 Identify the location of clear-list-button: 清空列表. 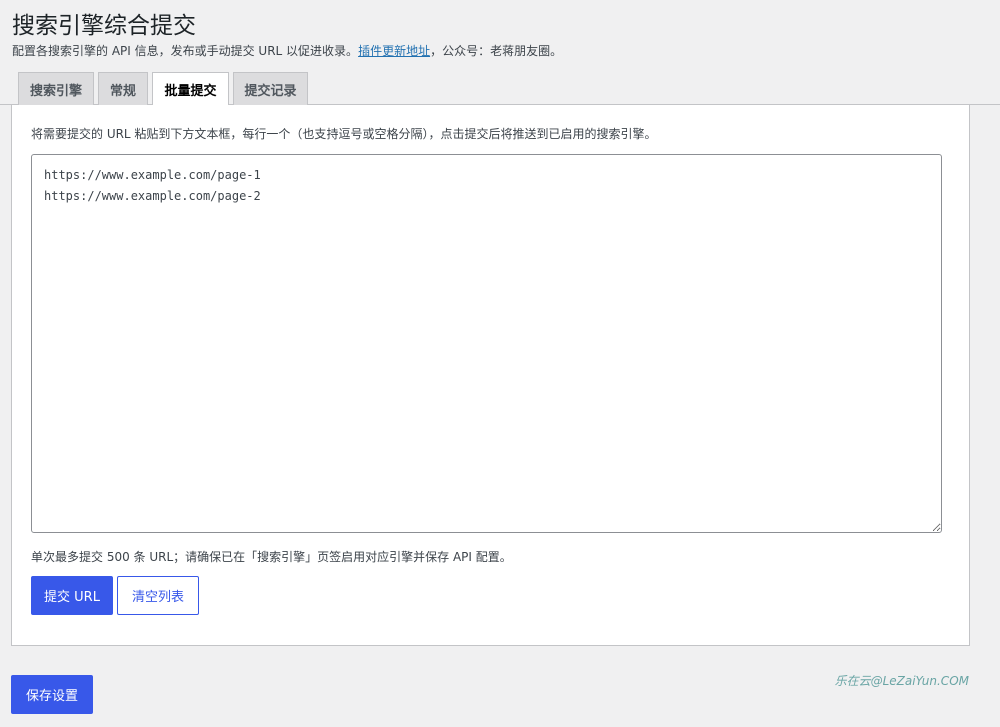
(158, 595).